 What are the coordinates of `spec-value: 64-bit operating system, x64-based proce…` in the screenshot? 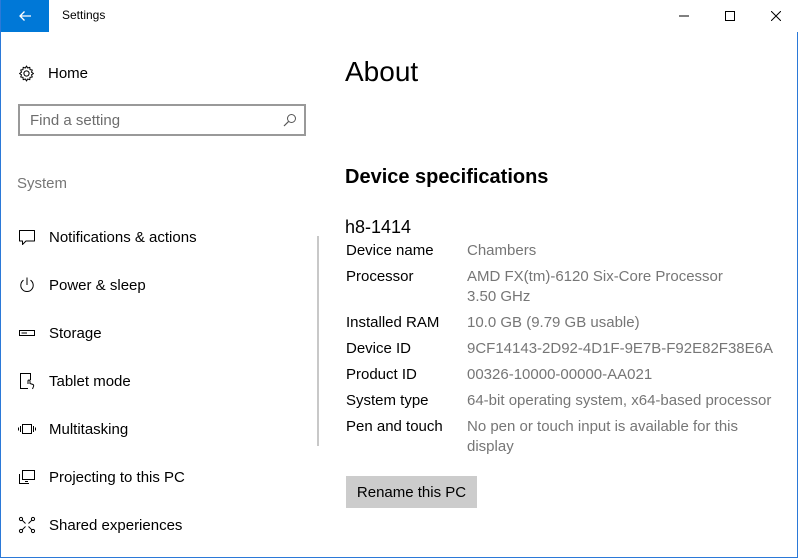 It's located at (619, 400).